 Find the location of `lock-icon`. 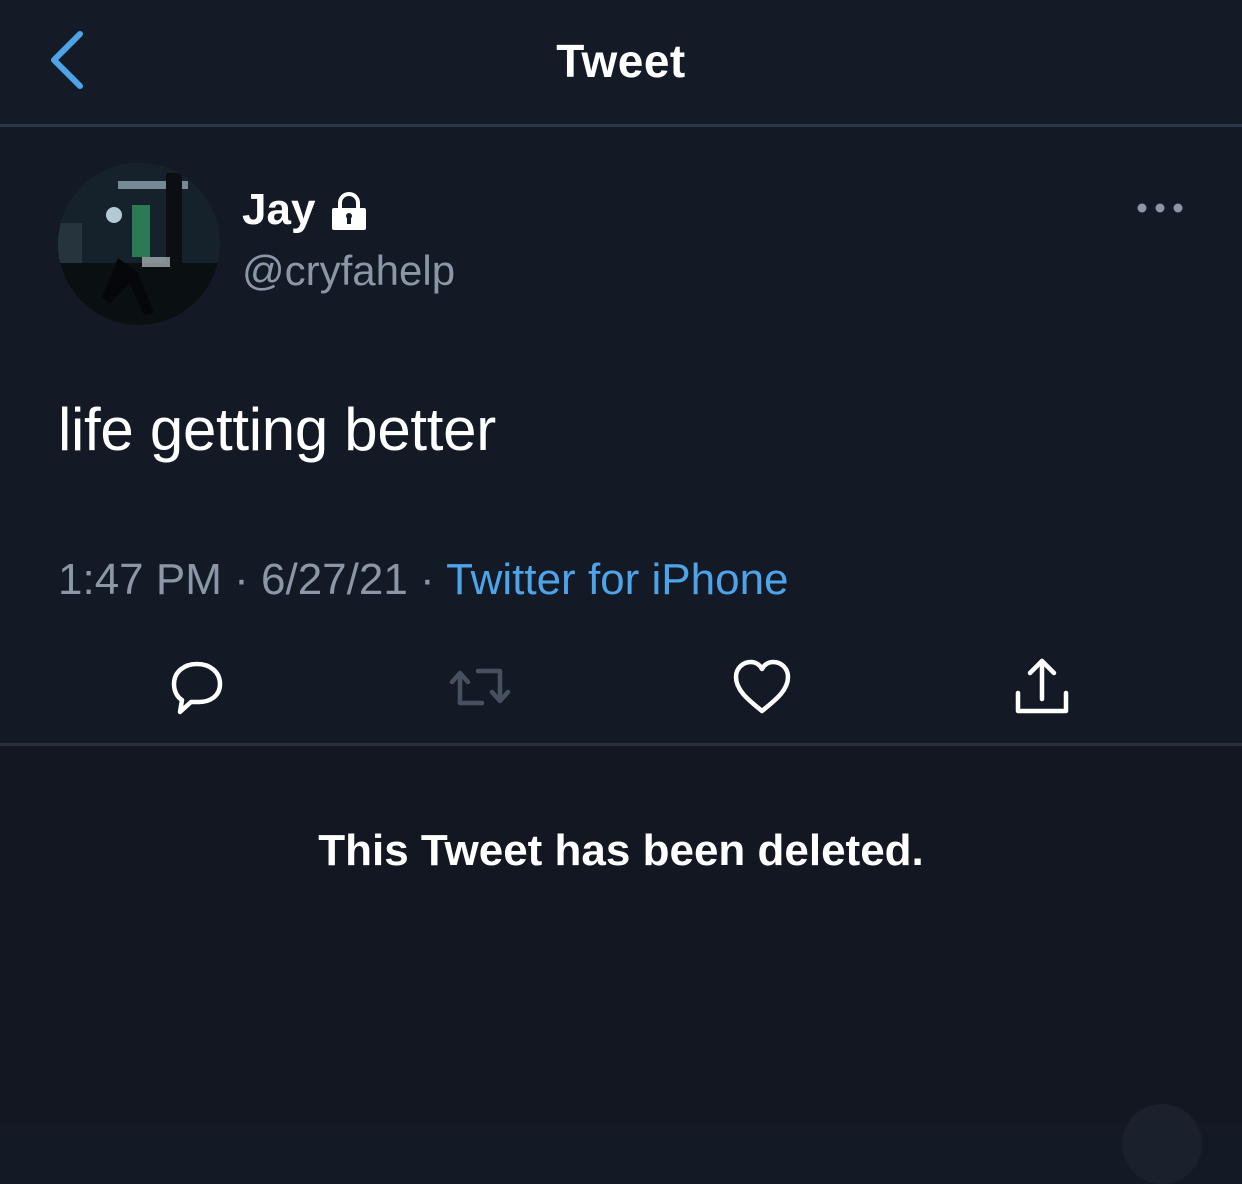

lock-icon is located at coordinates (349, 211).